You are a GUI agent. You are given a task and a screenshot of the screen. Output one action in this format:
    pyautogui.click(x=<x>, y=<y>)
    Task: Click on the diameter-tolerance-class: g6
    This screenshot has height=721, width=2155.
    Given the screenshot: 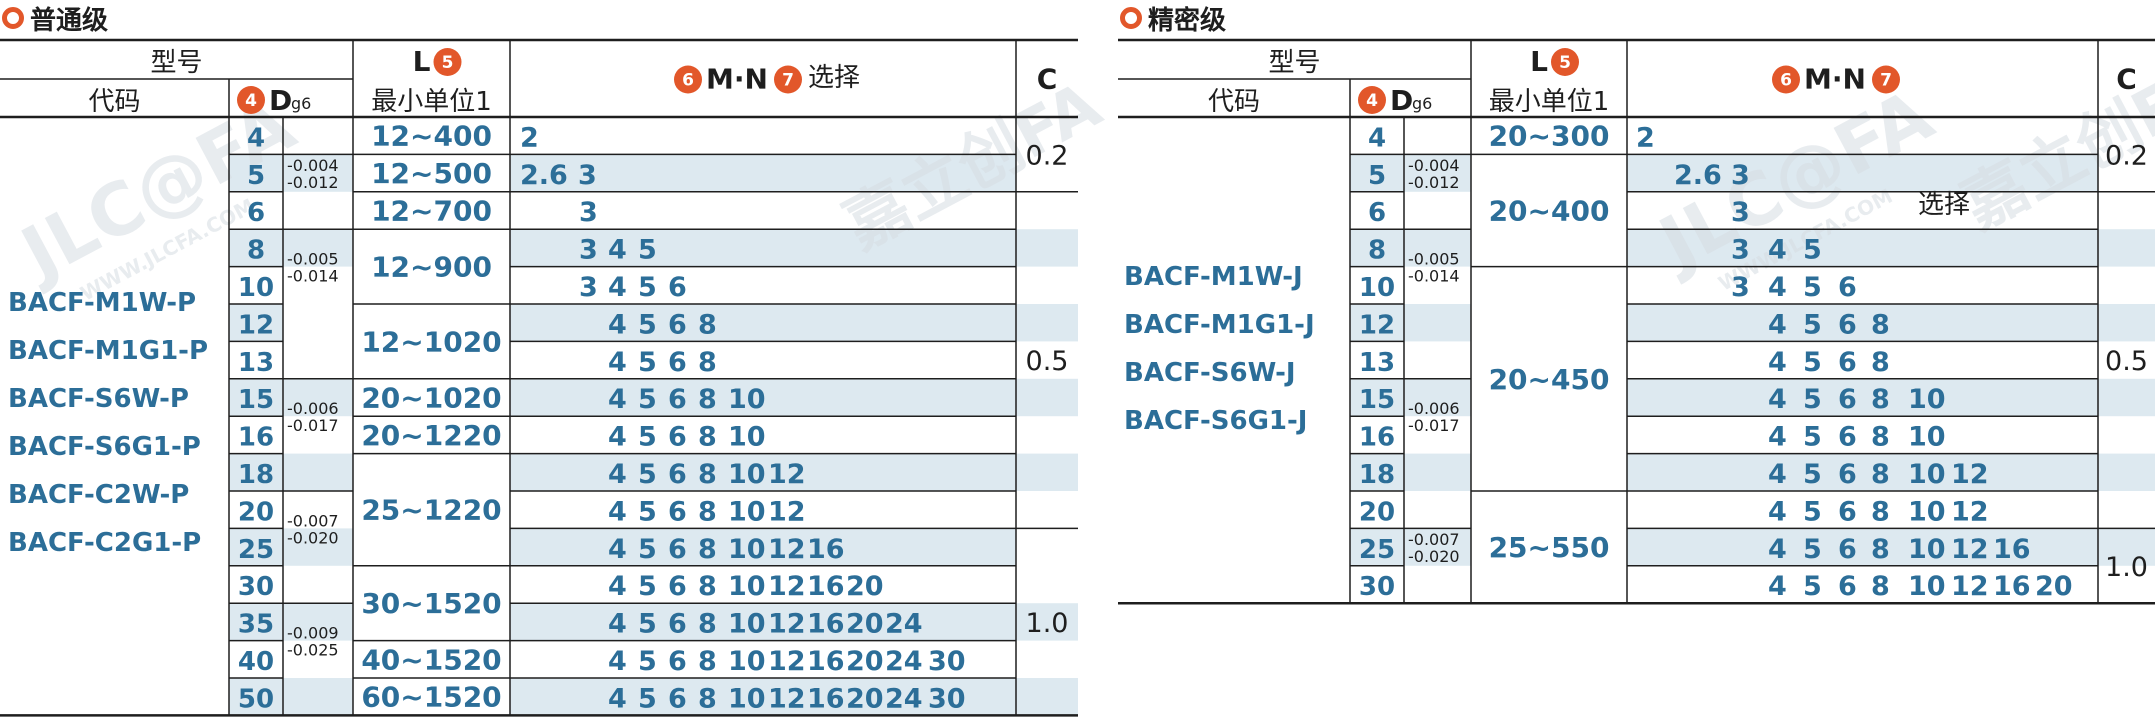 What is the action you would take?
    pyautogui.click(x=301, y=103)
    